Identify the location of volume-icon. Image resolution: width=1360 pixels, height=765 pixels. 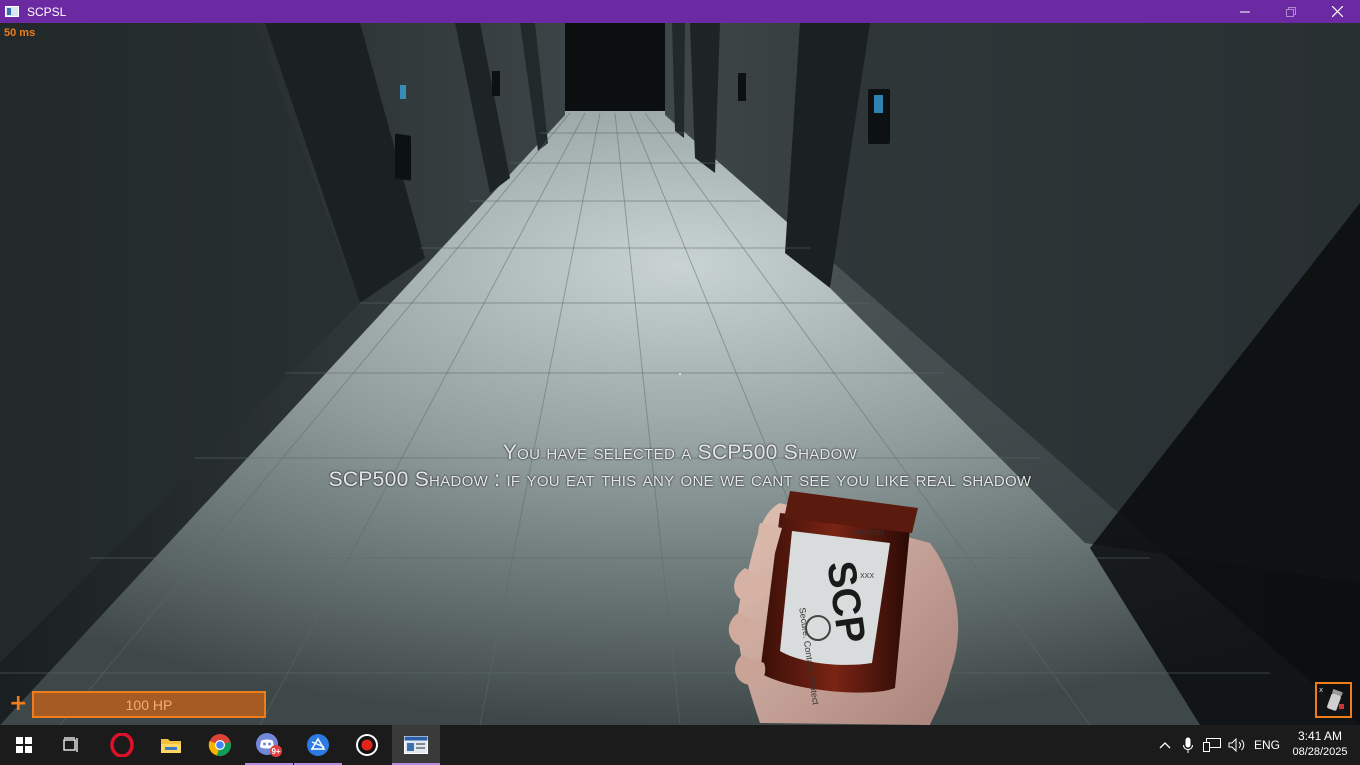
(1236, 745).